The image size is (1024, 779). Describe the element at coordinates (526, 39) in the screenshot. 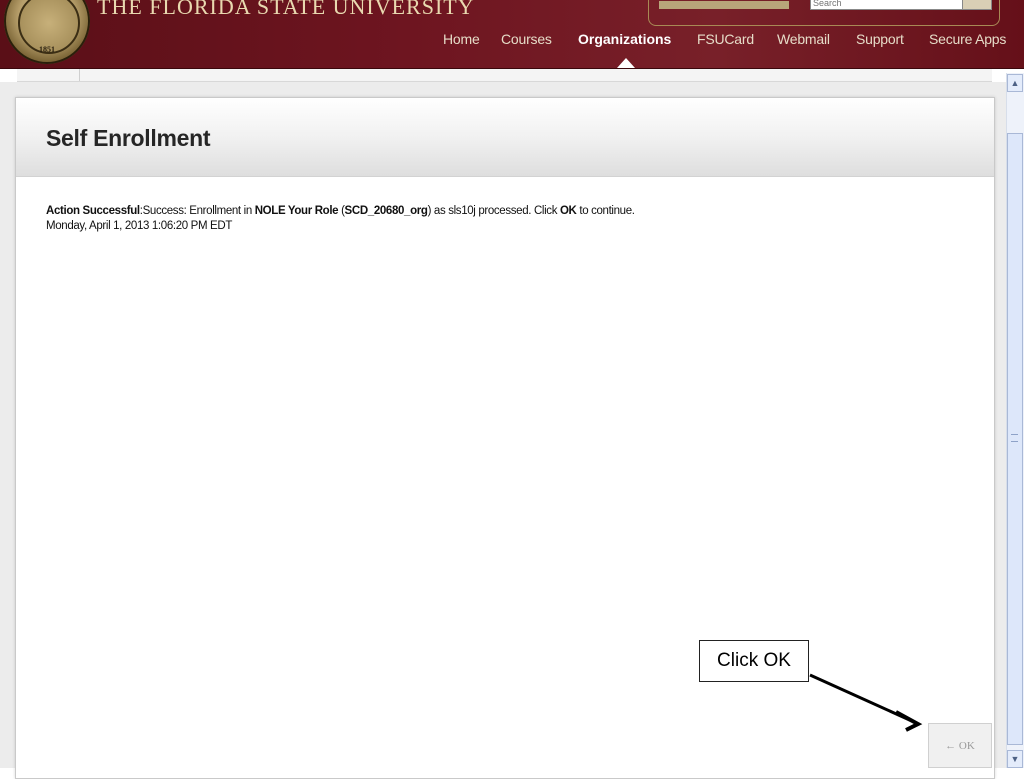

I see `nav-courses: Courses` at that location.